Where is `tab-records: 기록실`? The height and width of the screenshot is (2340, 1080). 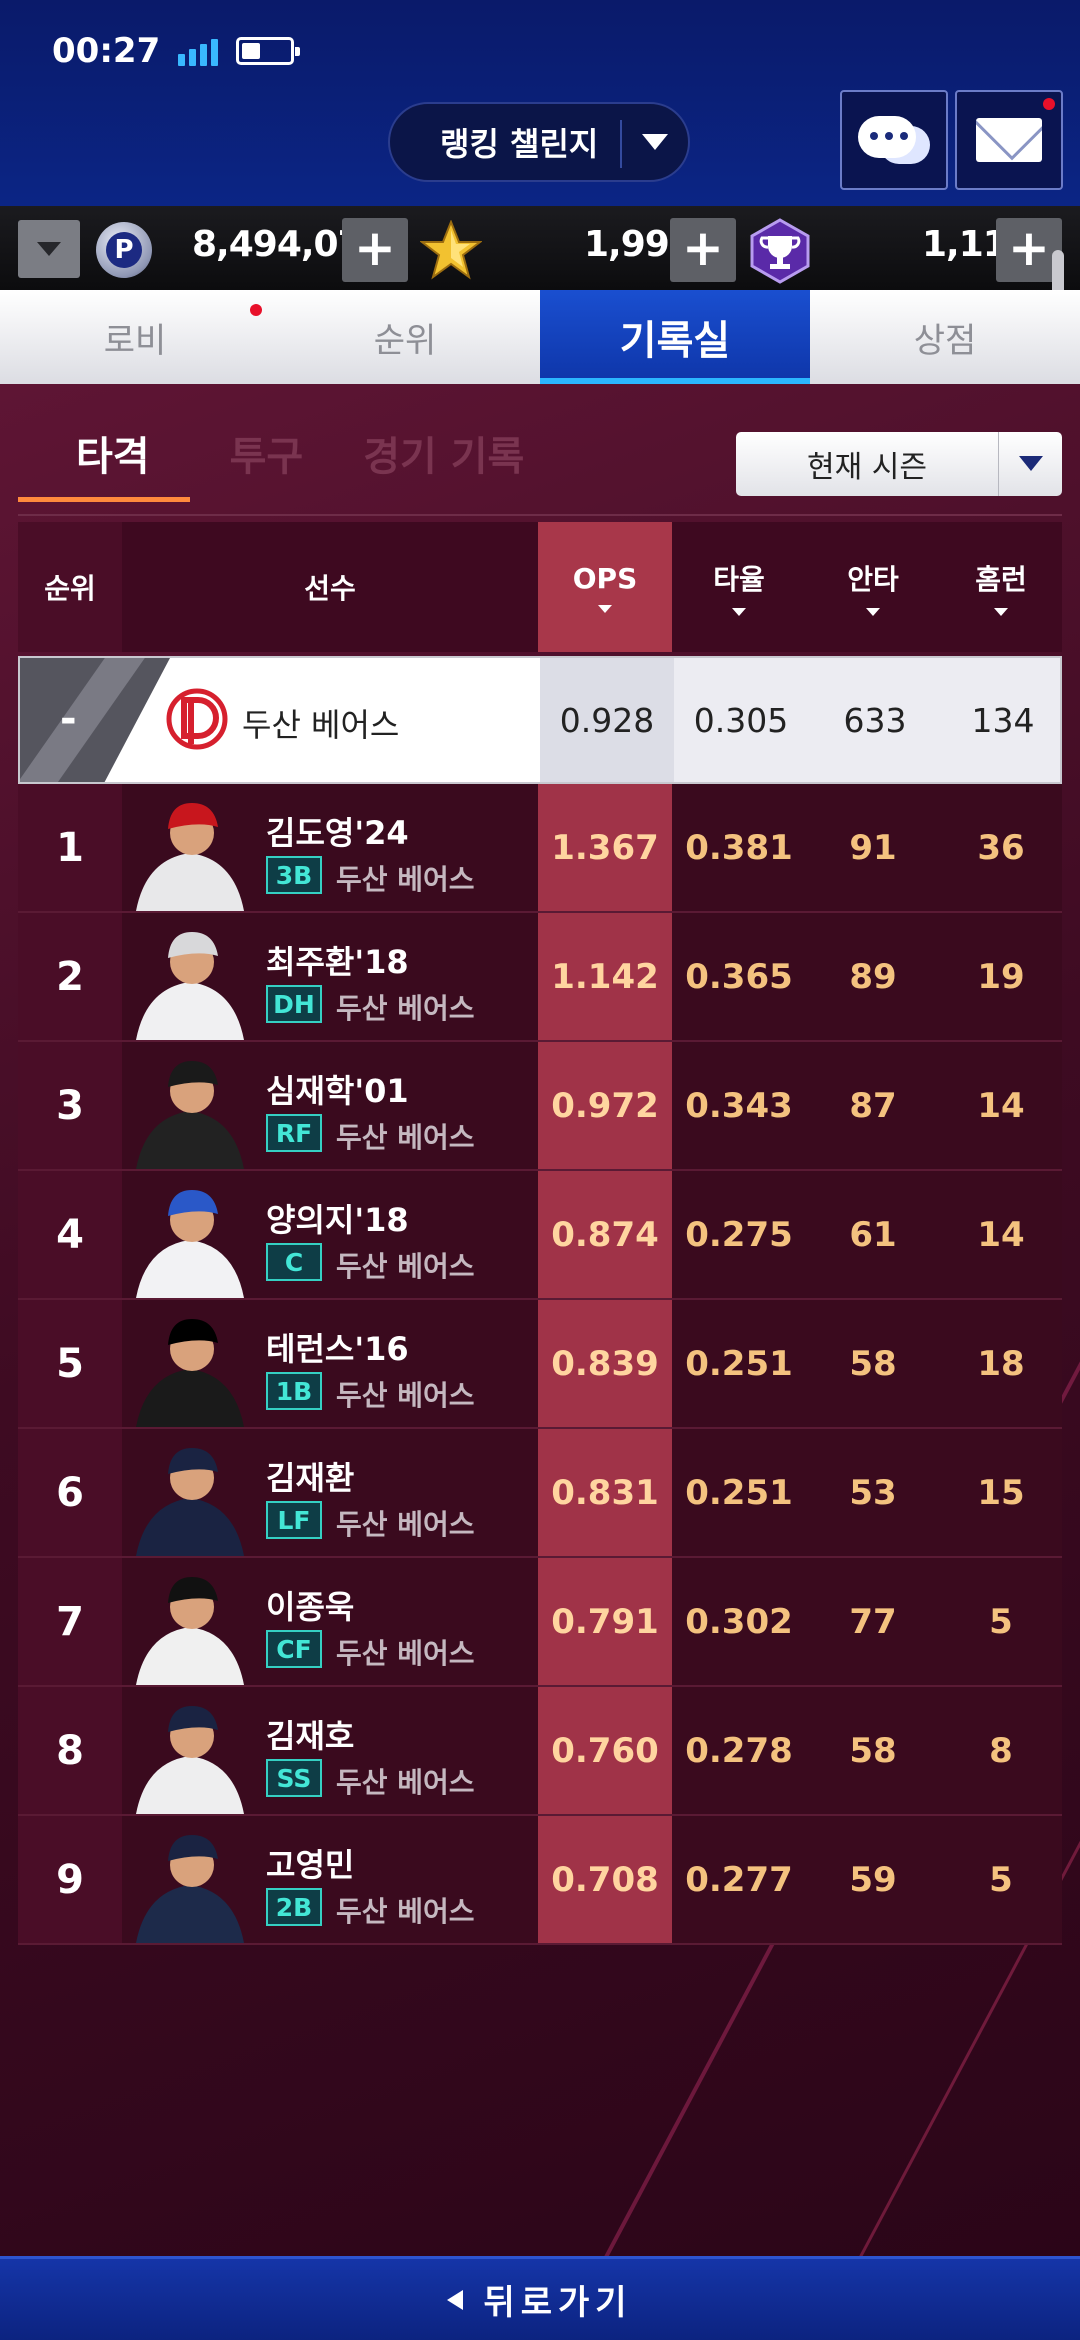
tab-records: 기록실 is located at coordinates (675, 337).